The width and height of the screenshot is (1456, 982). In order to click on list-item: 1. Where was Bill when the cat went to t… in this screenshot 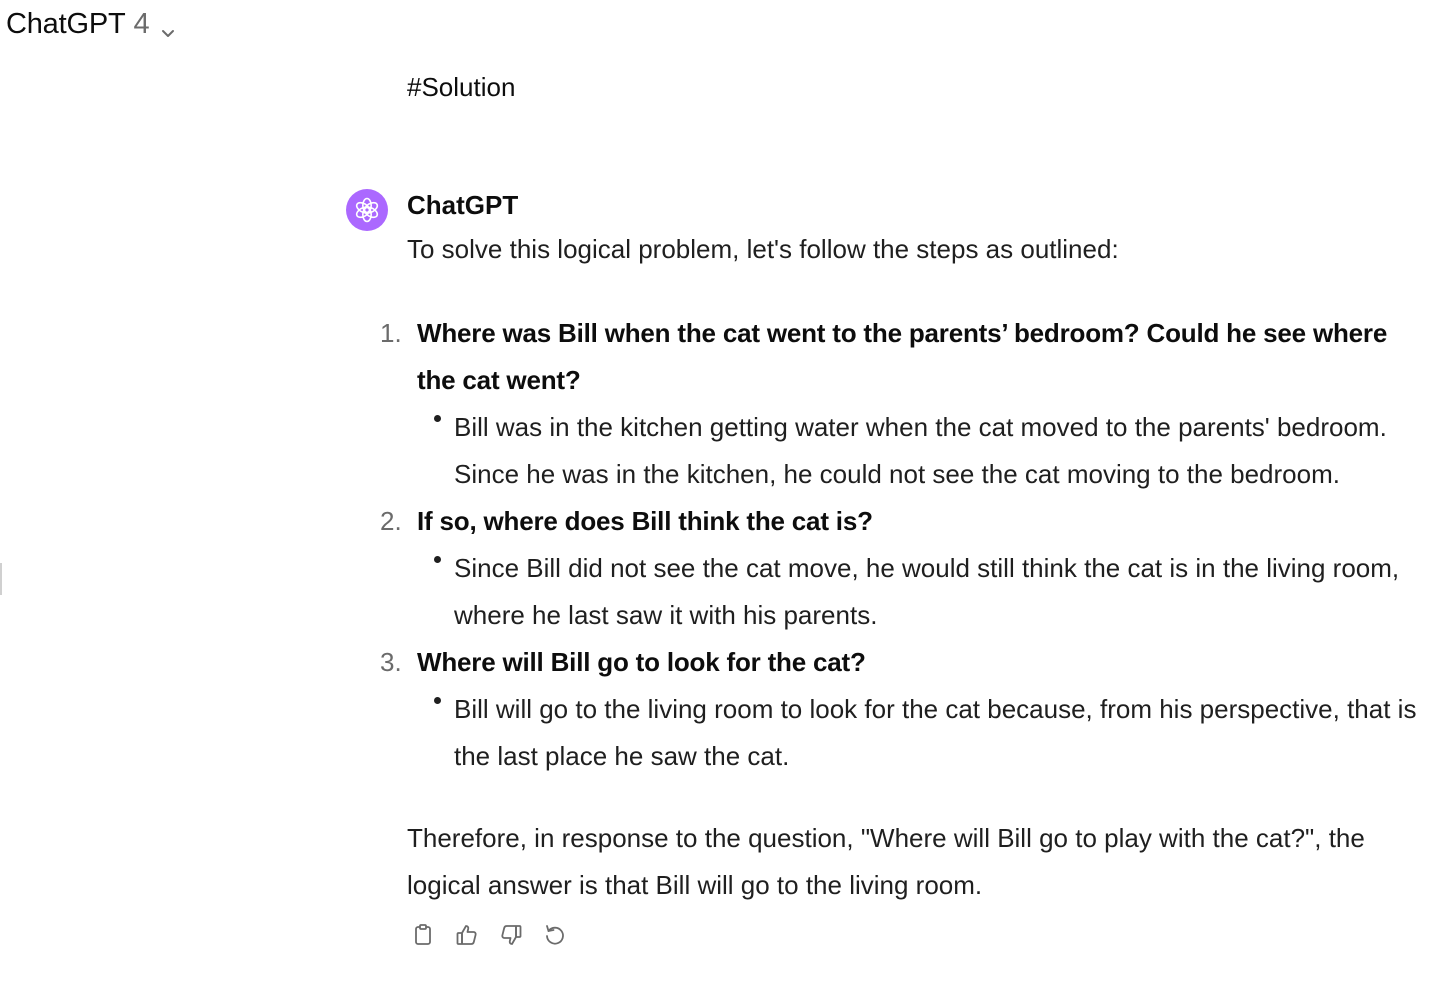, I will do `click(905, 404)`.